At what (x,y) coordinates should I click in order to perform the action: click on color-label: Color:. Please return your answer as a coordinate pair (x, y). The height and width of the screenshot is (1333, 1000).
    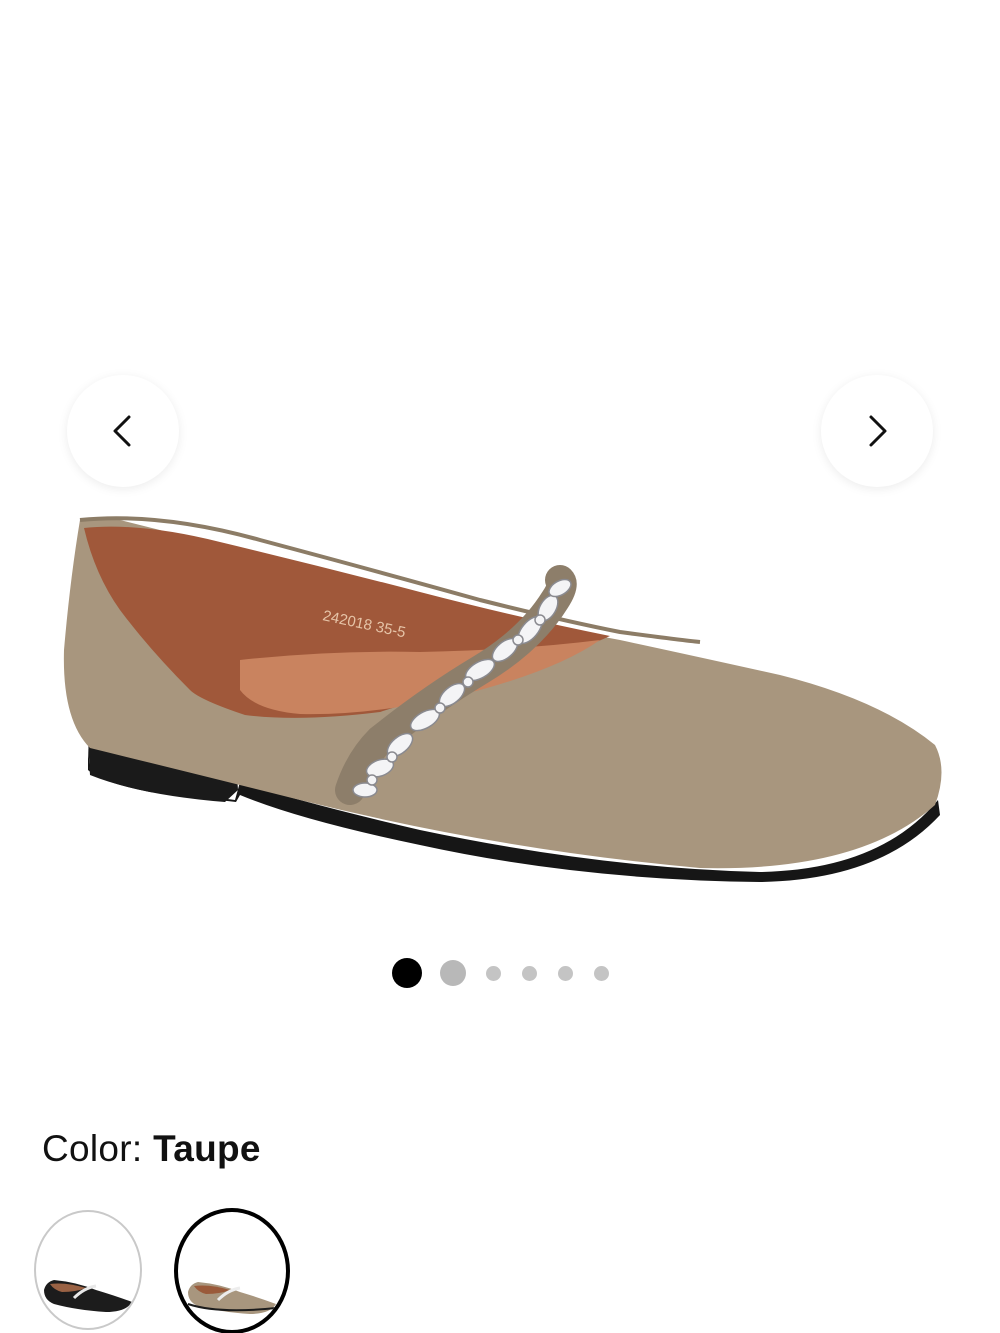
    Looking at the image, I should click on (92, 1148).